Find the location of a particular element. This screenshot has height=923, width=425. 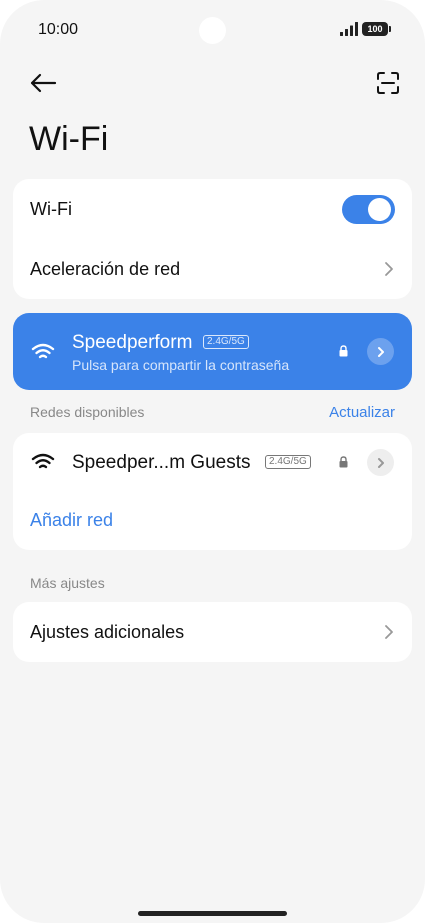

wifi-settings-card: Wi-Fi Aceleración de red is located at coordinates (212, 239).